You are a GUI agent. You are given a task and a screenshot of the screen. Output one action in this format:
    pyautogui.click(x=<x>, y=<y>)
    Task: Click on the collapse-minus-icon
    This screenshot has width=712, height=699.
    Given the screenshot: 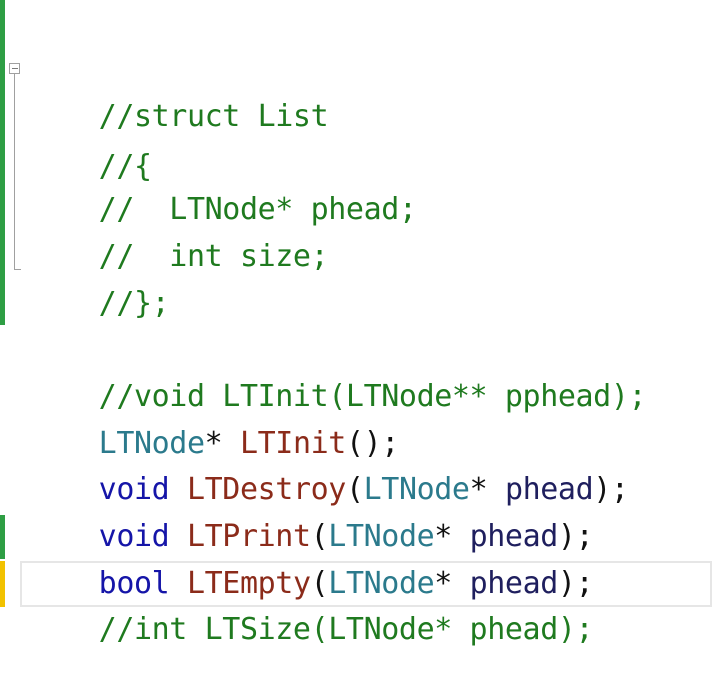 What is the action you would take?
    pyautogui.click(x=14, y=68)
    